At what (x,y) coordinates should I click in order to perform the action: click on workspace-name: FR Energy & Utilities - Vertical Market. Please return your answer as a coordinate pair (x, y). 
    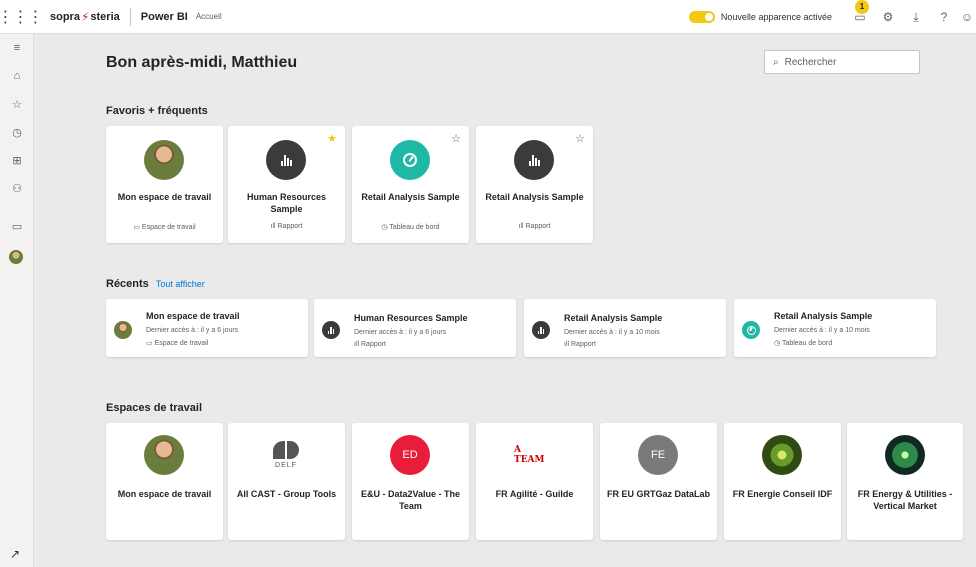
    Looking at the image, I should click on (905, 500).